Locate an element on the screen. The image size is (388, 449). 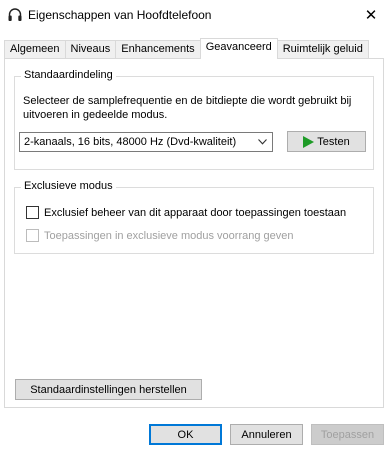
tab-ruimtelijk-geluid: Ruimtelijk geluid is located at coordinates (322, 49).